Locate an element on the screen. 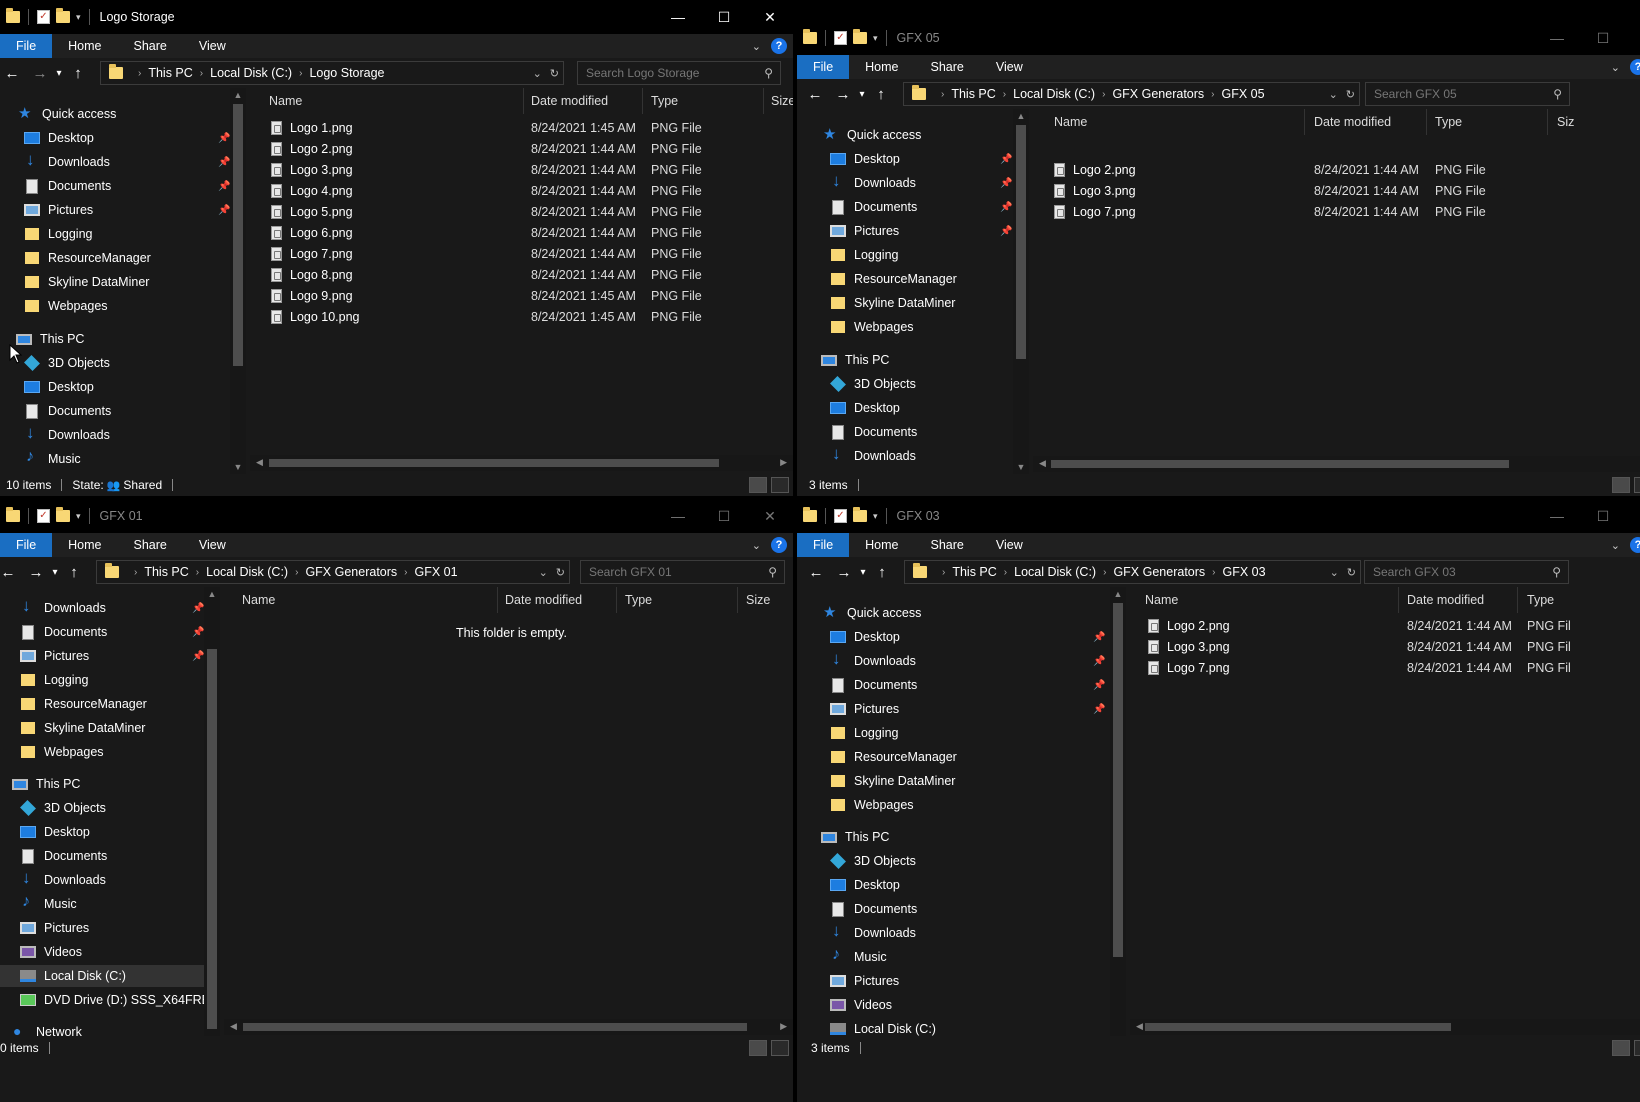 The image size is (1640, 1102). title-bar: ✓ ▾ Logo Storage — ☐ ✕ is located at coordinates (396, 17).